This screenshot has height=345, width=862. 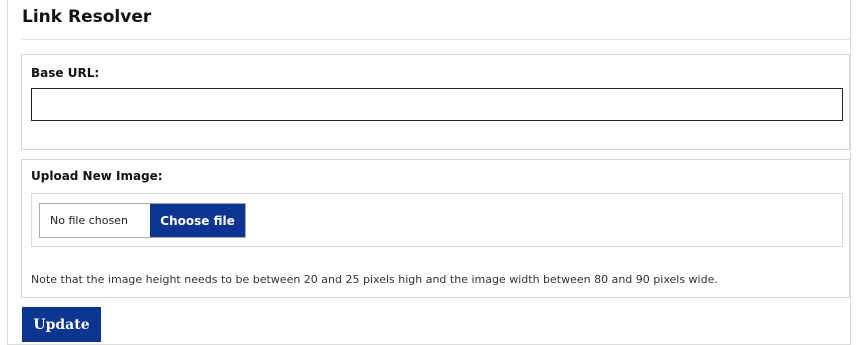 I want to click on base-url-label: Base URL:, so click(x=65, y=73).